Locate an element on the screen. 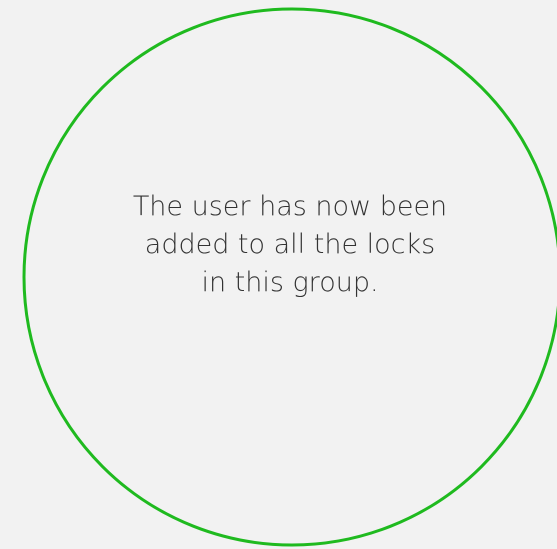 The height and width of the screenshot is (549, 557). confirmation-message-line-1: The user has now been is located at coordinates (290, 206).